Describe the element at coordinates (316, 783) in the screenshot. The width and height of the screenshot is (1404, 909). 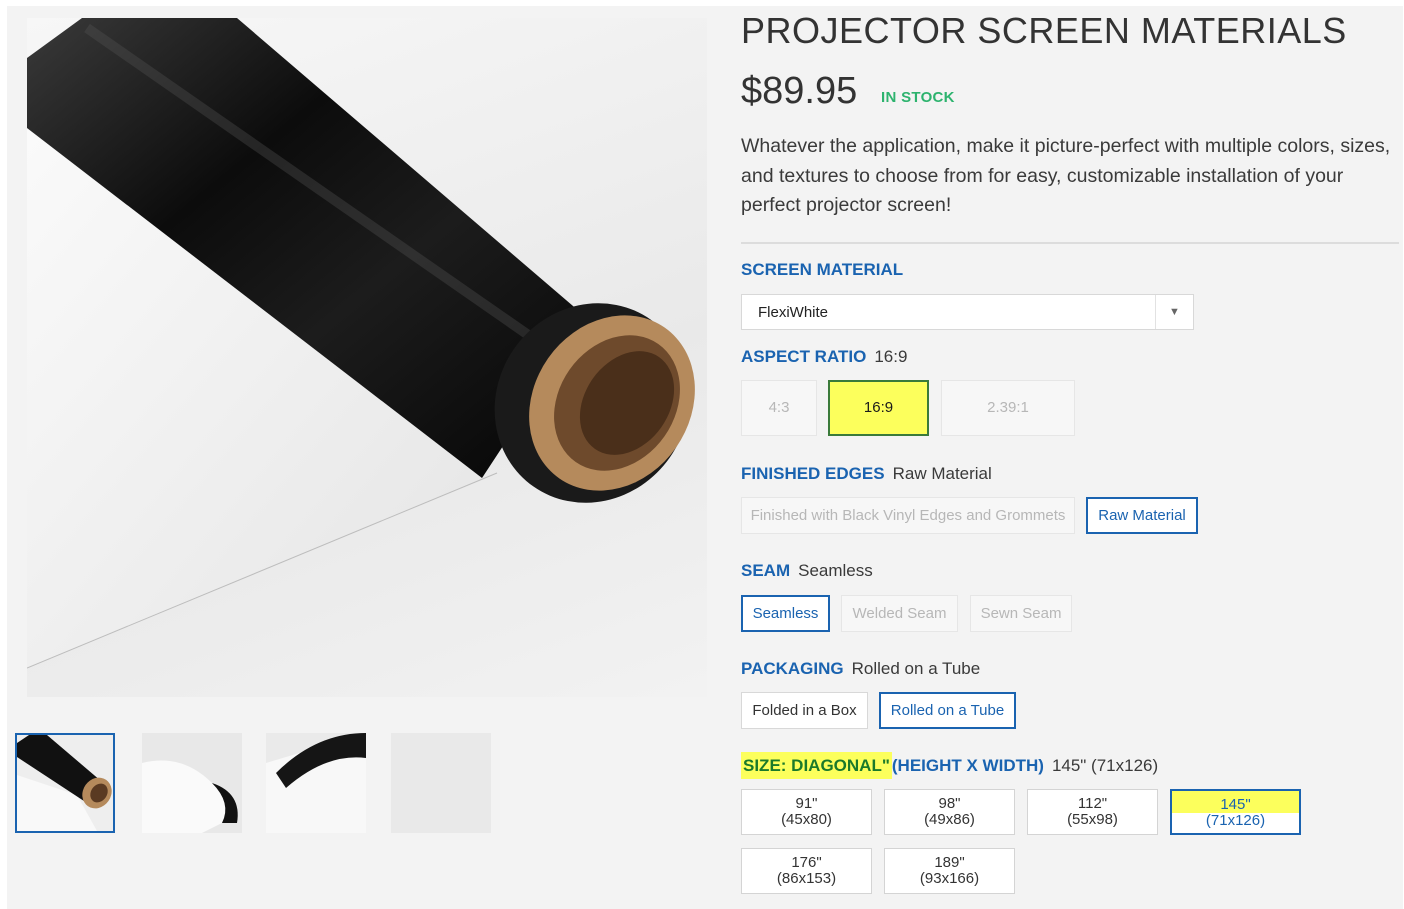
I see `thumbnail-corner-peel` at that location.